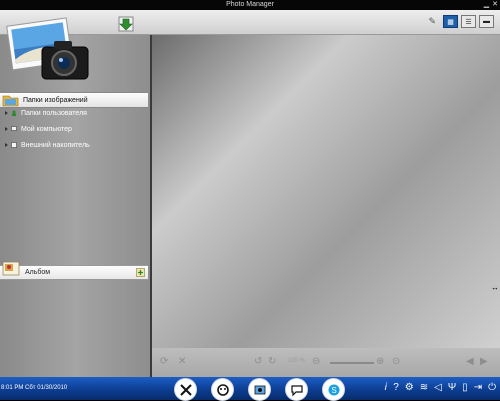 Image resolution: width=500 pixels, height=401 pixels. Describe the element at coordinates (495, 287) in the screenshot. I see `mouse-cursor-icon: ↔` at that location.